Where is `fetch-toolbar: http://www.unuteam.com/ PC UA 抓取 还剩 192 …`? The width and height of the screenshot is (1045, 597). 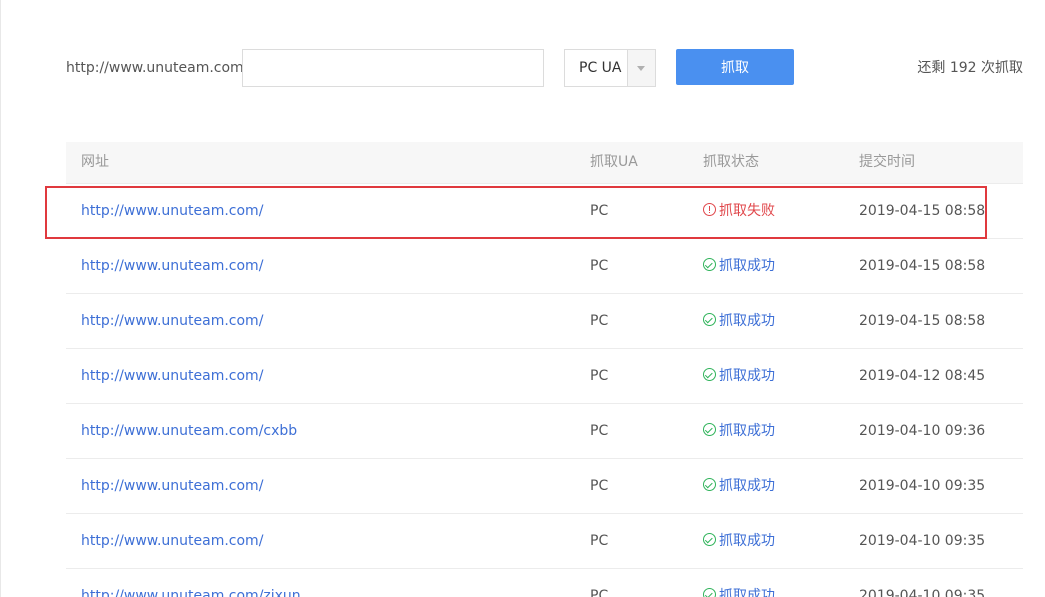 fetch-toolbar: http://www.unuteam.com/ PC UA 抓取 还剩 192 … is located at coordinates (523, 68).